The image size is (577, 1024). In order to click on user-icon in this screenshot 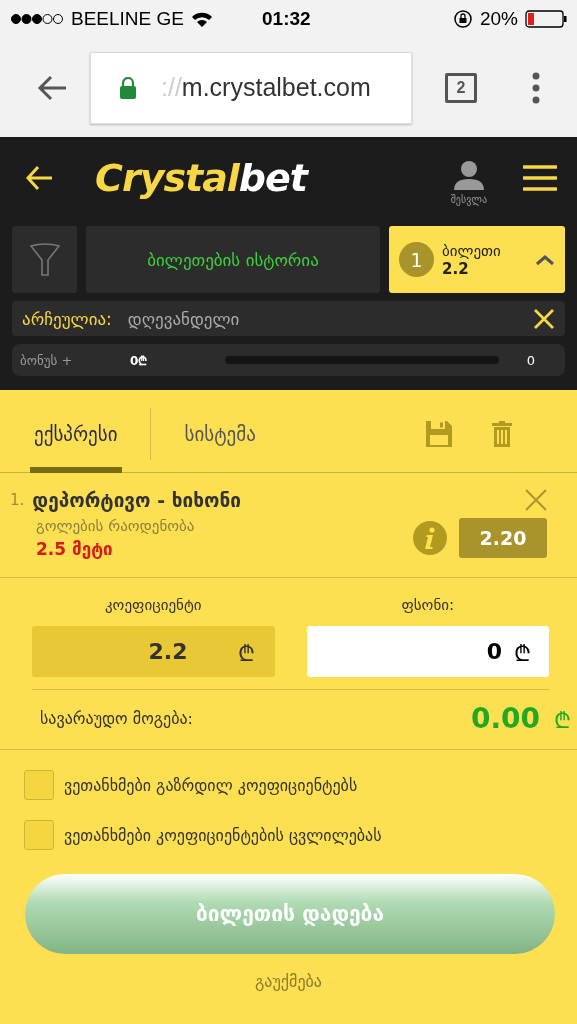, I will do `click(468, 175)`.